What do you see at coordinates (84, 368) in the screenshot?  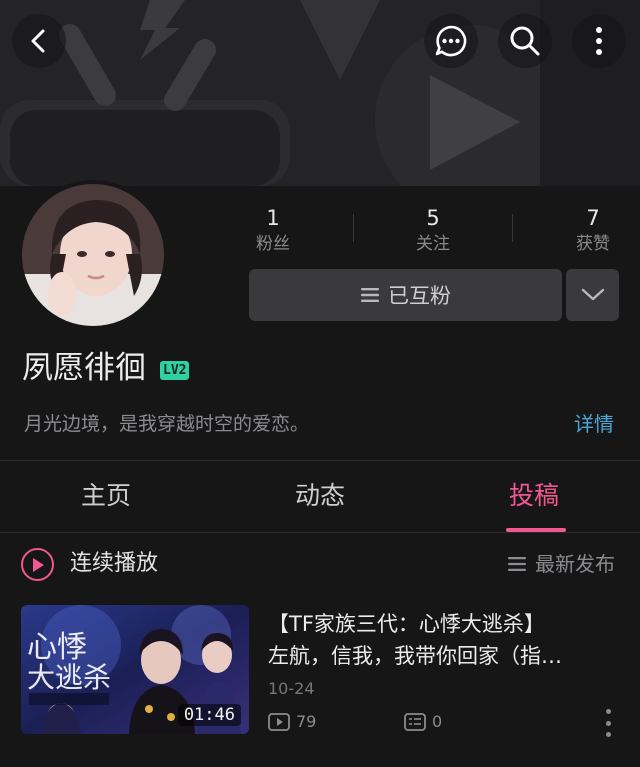 I see `username: 夙愿徘徊` at bounding box center [84, 368].